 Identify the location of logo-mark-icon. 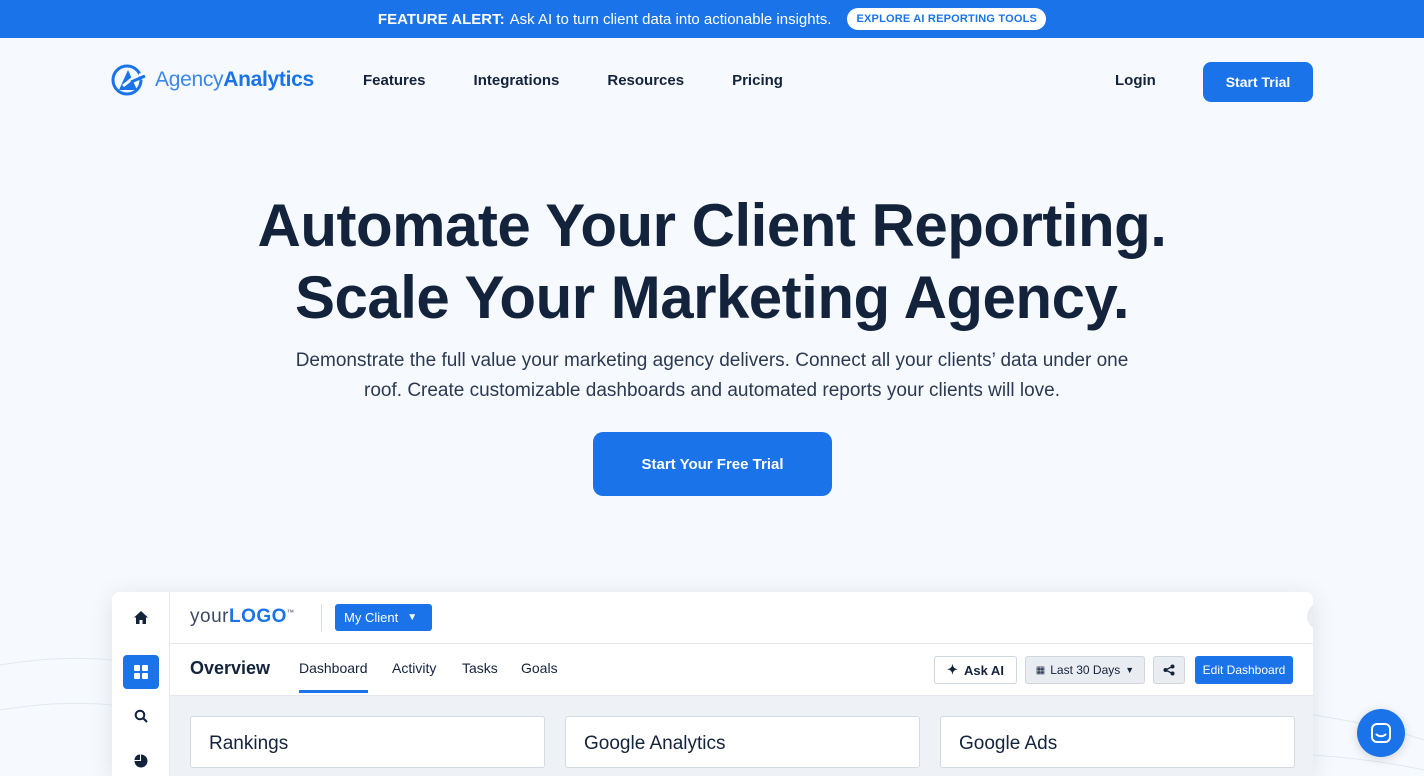
(129, 80).